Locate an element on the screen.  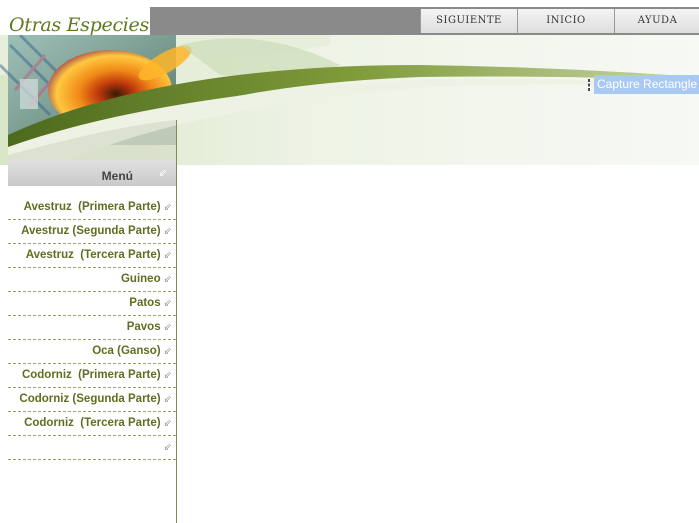
menu-item: Avestruz (Primera Parte) ⇙ is located at coordinates (92, 208).